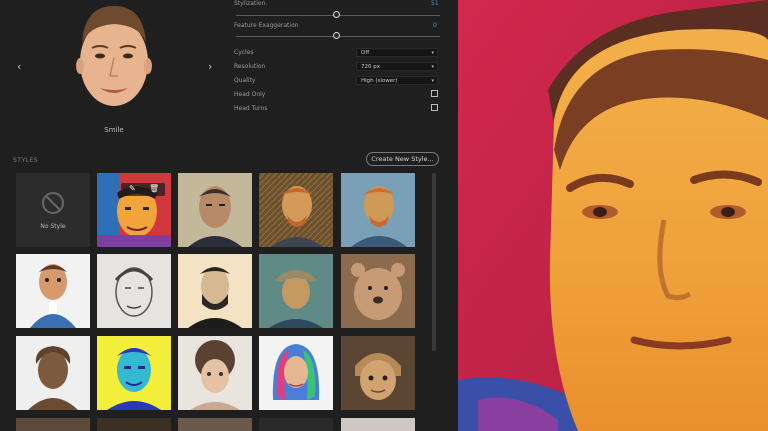  I want to click on styles-heading: STYLES, so click(26, 160).